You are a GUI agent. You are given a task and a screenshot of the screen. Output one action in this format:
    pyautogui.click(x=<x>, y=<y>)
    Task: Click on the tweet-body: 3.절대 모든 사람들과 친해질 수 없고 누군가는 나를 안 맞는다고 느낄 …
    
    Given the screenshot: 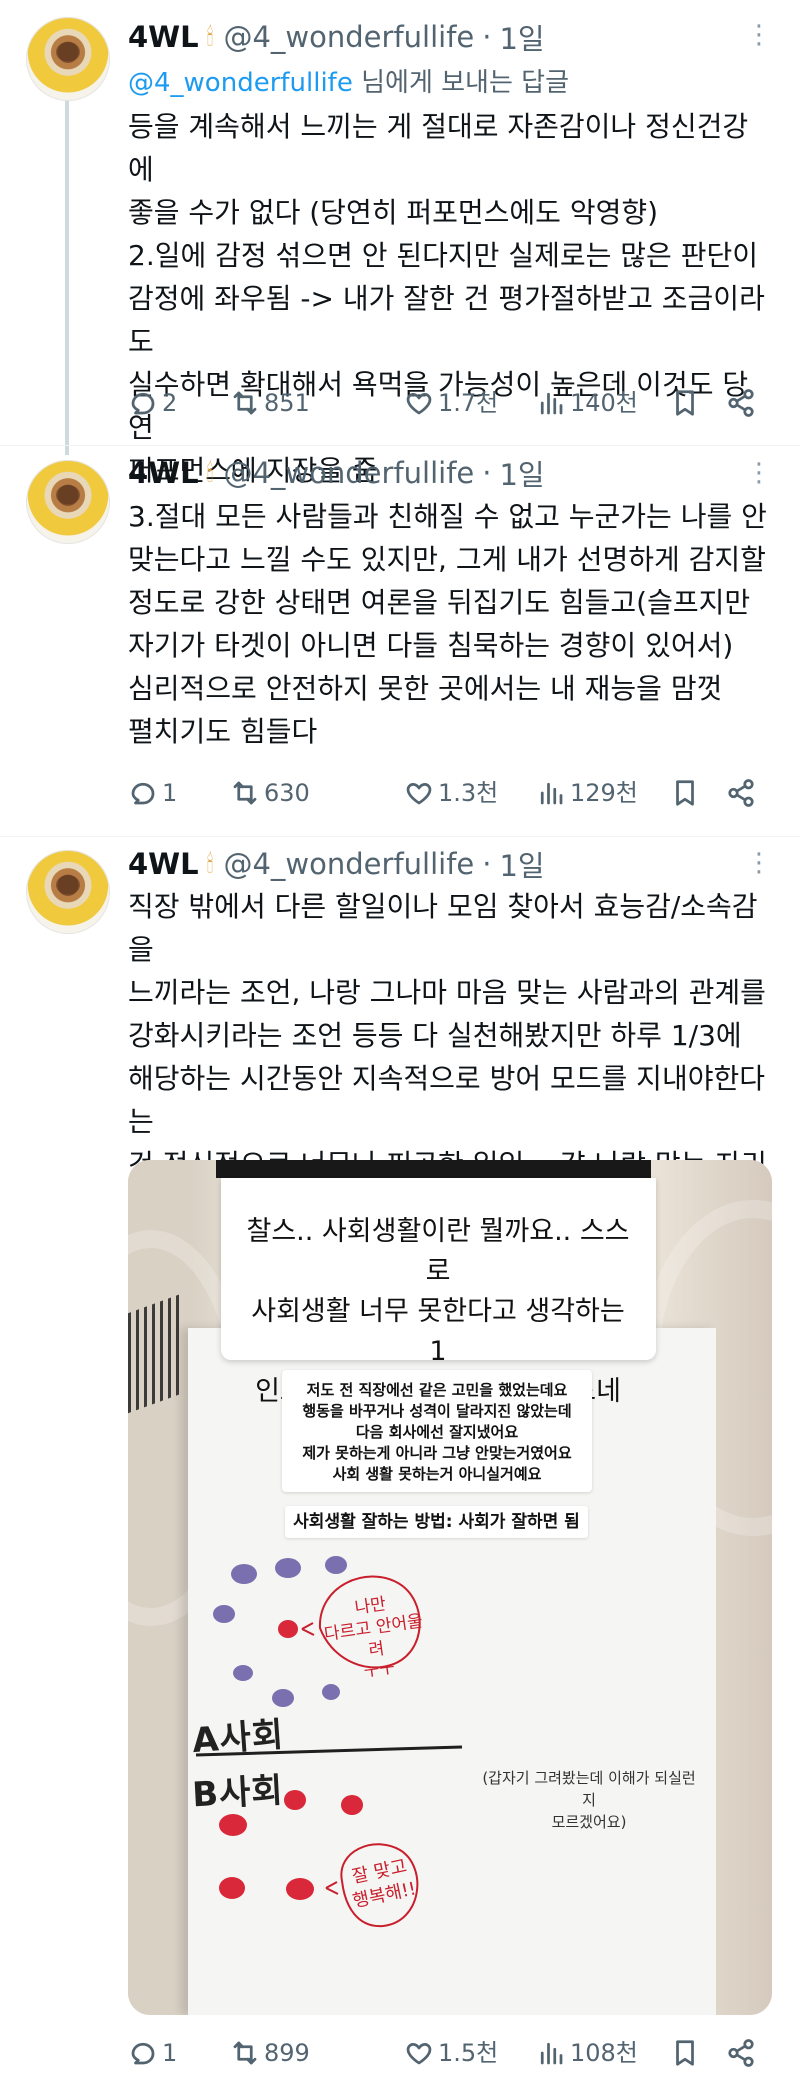 What is the action you would take?
    pyautogui.click(x=447, y=624)
    